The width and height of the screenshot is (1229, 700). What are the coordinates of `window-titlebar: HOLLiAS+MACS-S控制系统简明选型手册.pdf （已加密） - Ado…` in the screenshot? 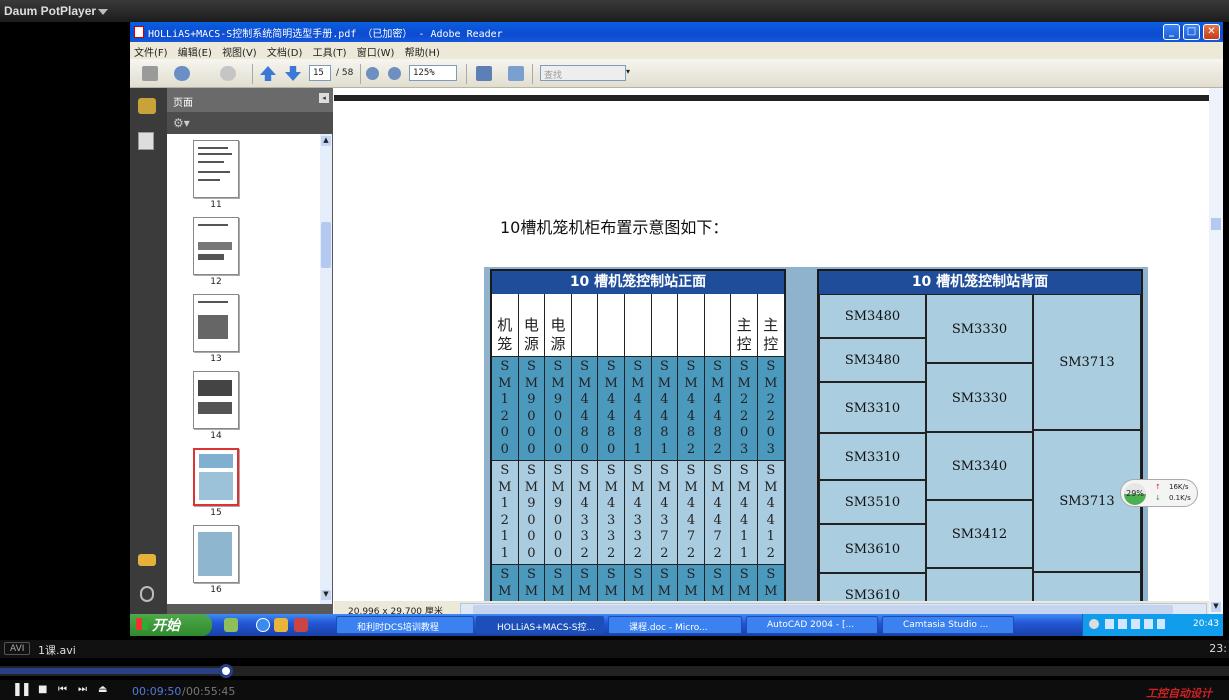 It's located at (676, 32).